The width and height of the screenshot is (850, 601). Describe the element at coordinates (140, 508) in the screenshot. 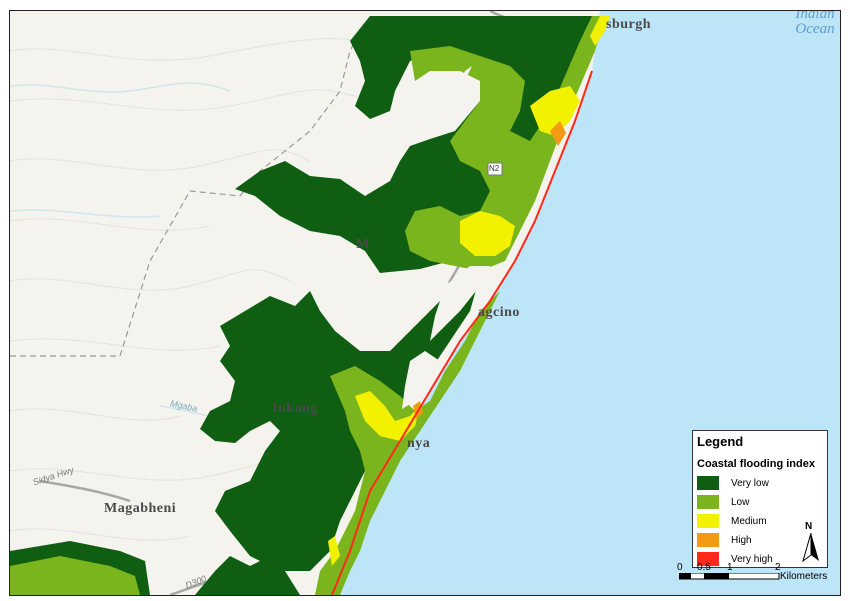

I see `place-label-magabheni: Magabheni` at that location.